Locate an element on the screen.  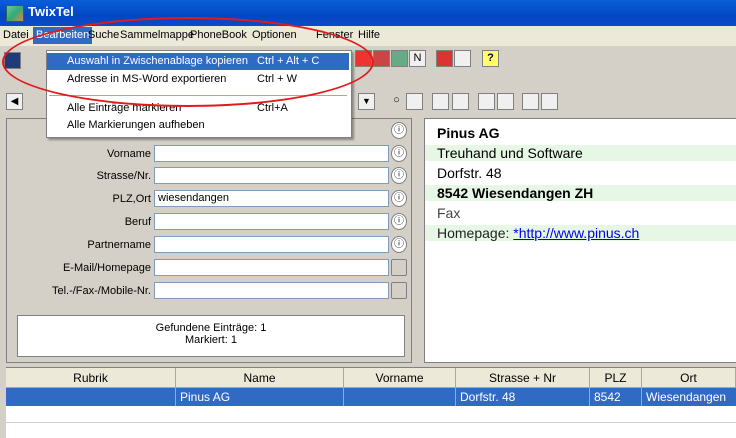
pencil-icon is located at coordinates (462, 58).